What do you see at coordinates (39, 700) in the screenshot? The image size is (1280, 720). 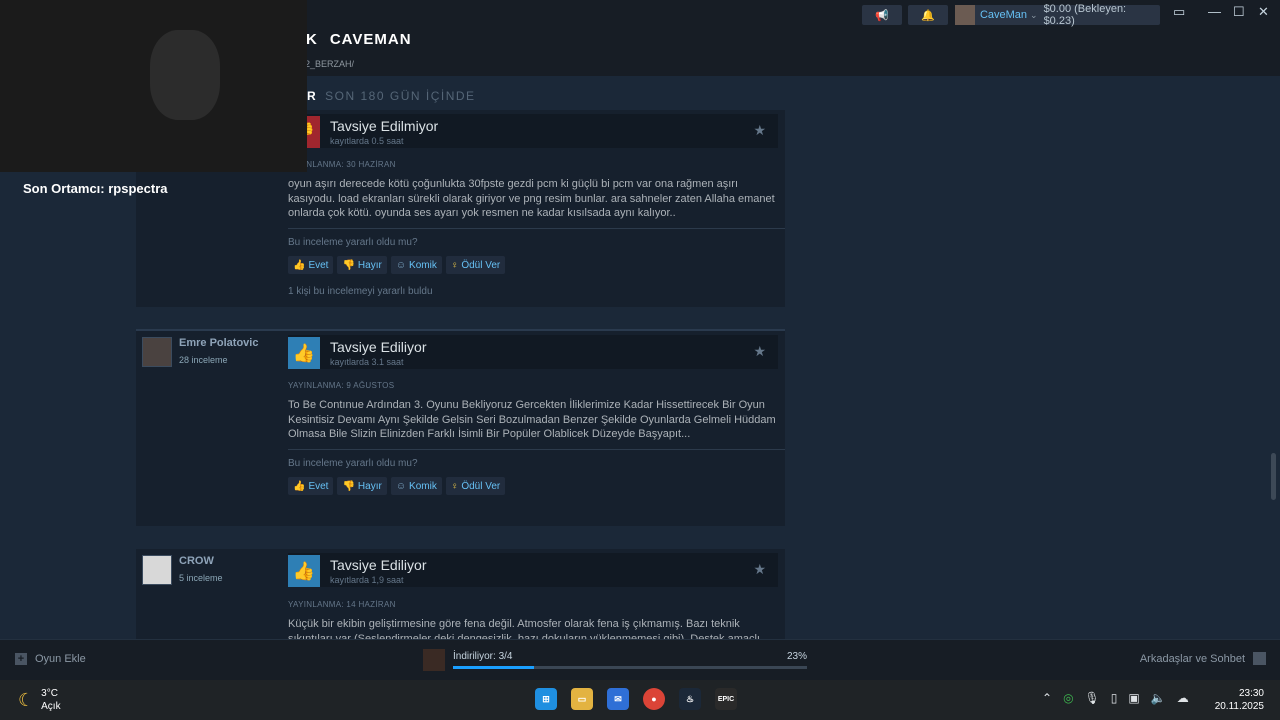 I see `weather-widget: ☾ 3°C Açık` at bounding box center [39, 700].